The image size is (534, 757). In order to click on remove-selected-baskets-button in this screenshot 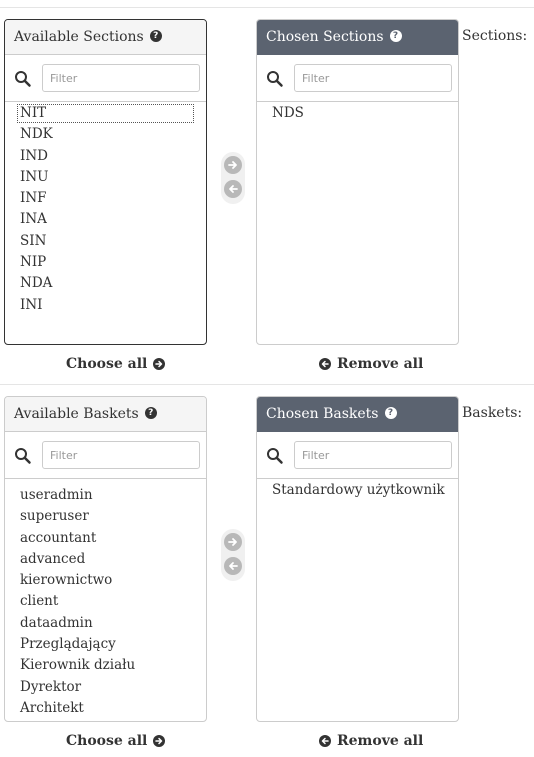, I will do `click(233, 566)`.